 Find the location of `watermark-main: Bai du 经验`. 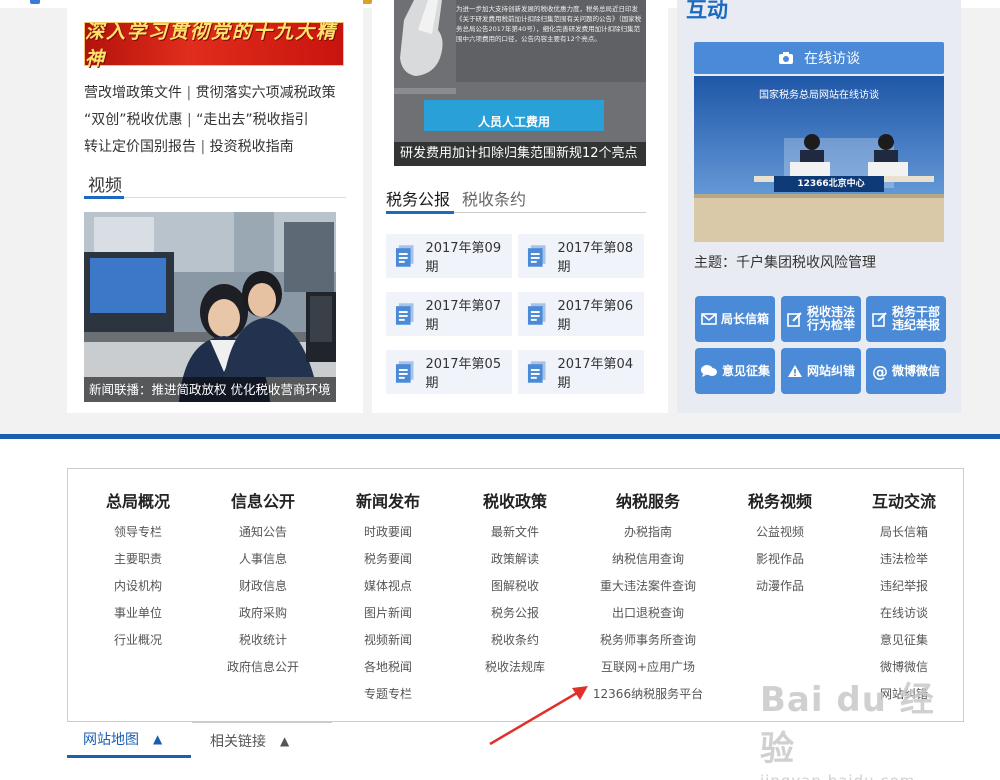

watermark-main: Bai du 经验 is located at coordinates (847, 724).